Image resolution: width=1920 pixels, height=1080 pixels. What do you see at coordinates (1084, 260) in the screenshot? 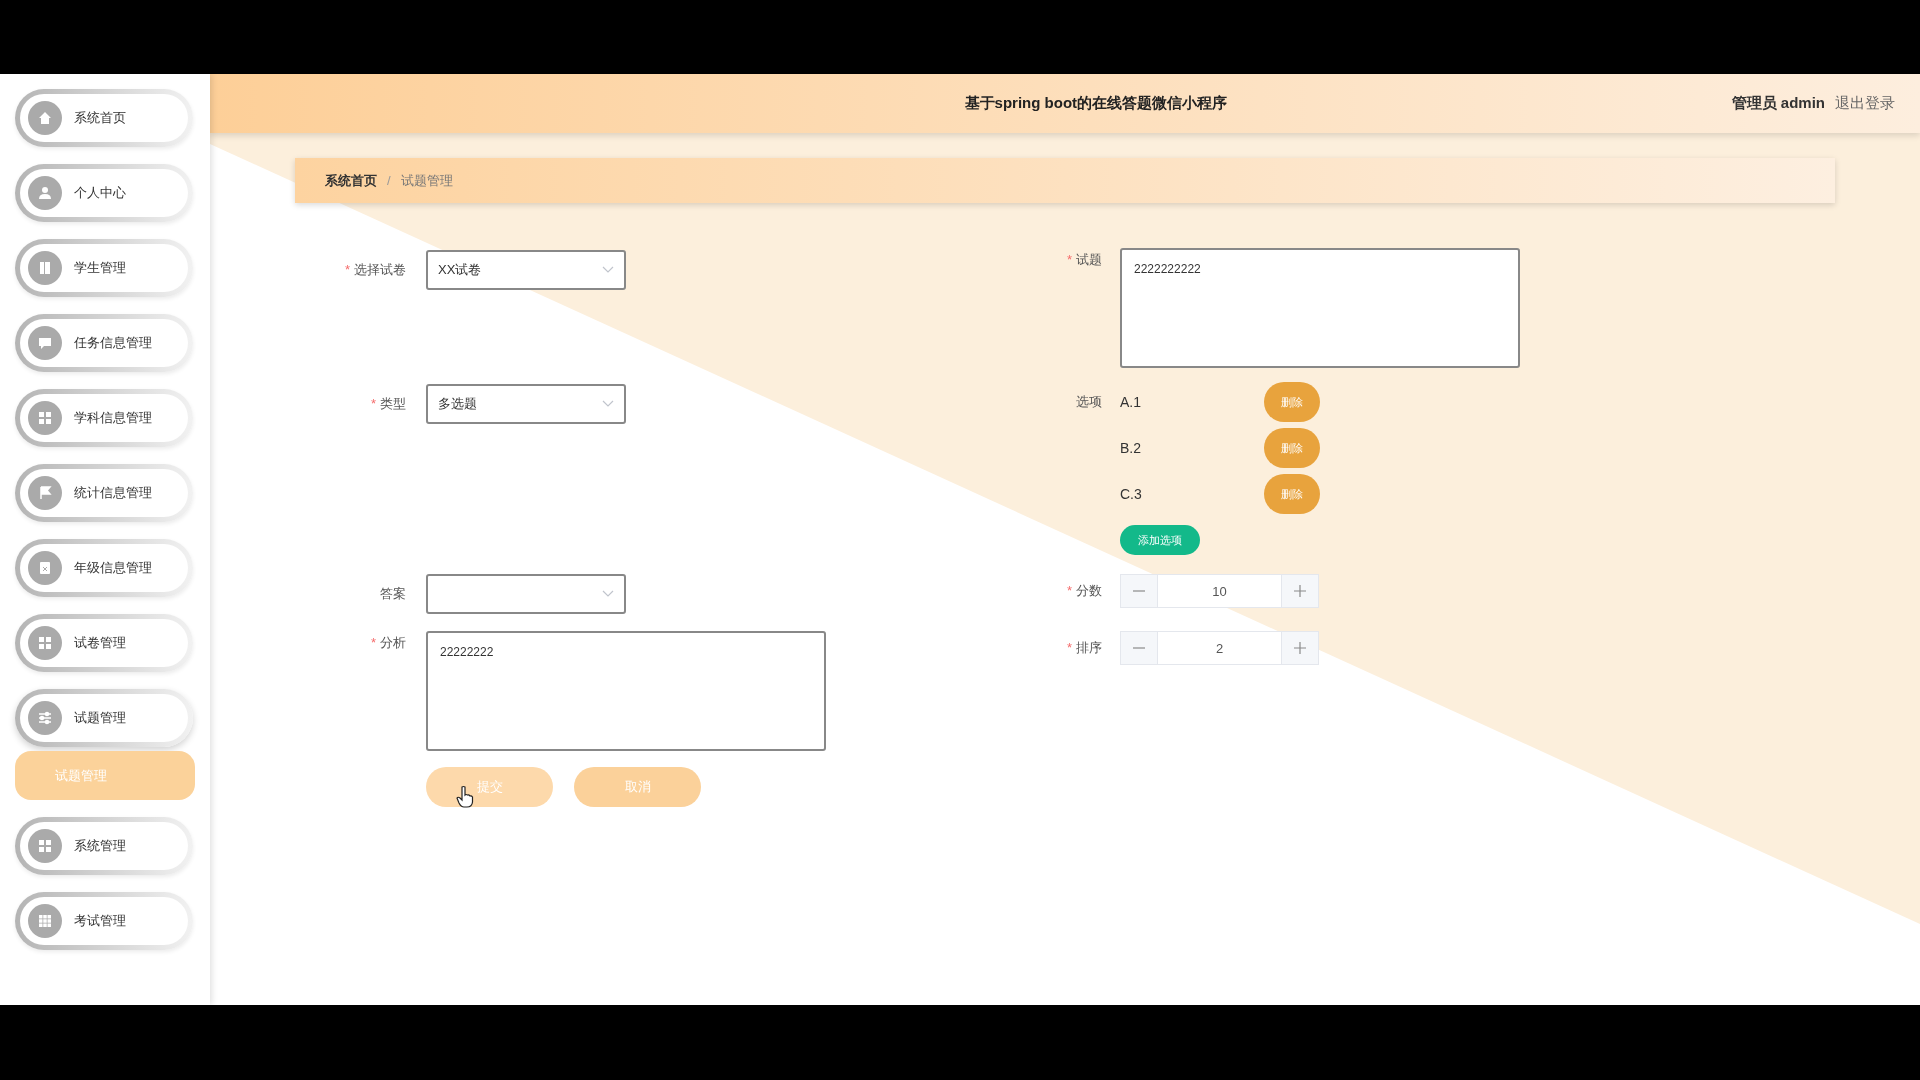
I see `field-label: * 试题` at bounding box center [1084, 260].